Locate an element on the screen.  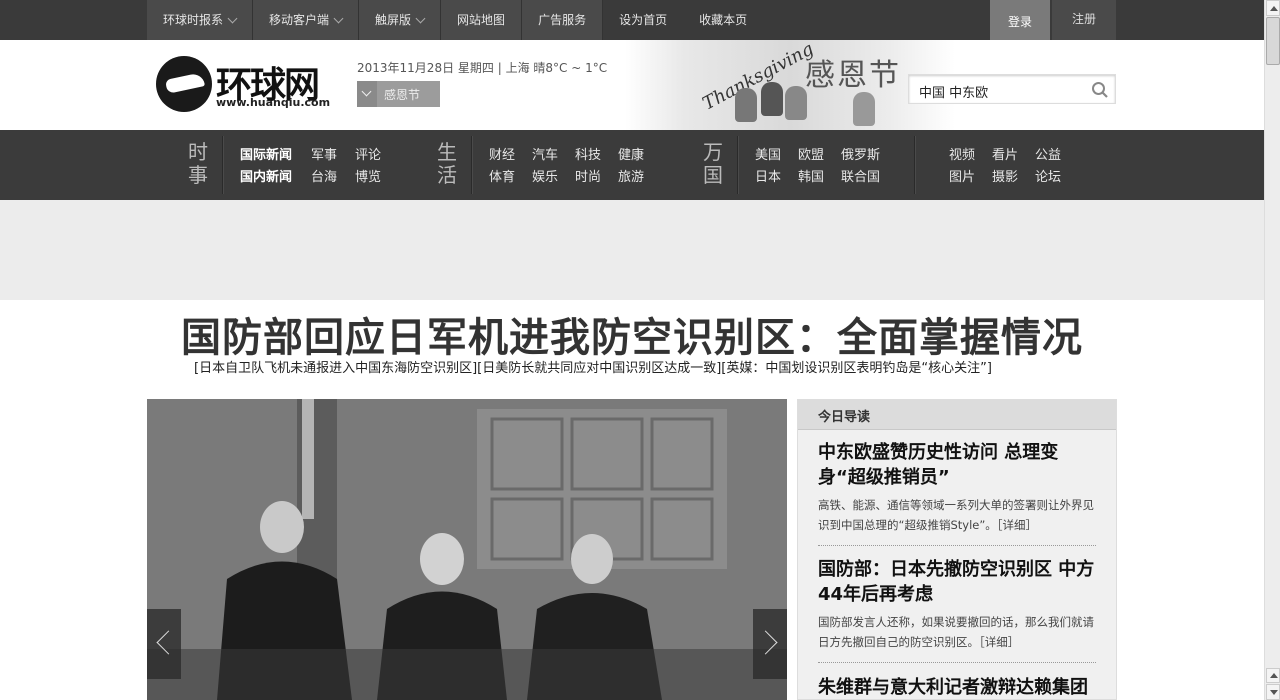
top-menu-touch-version: 触屏版 is located at coordinates (400, 20).